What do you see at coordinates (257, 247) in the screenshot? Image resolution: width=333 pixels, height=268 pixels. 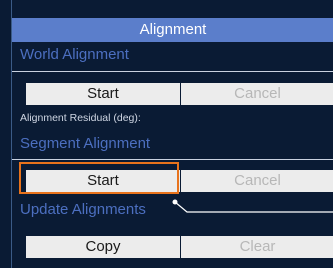 I see `clear-button: Clear` at bounding box center [257, 247].